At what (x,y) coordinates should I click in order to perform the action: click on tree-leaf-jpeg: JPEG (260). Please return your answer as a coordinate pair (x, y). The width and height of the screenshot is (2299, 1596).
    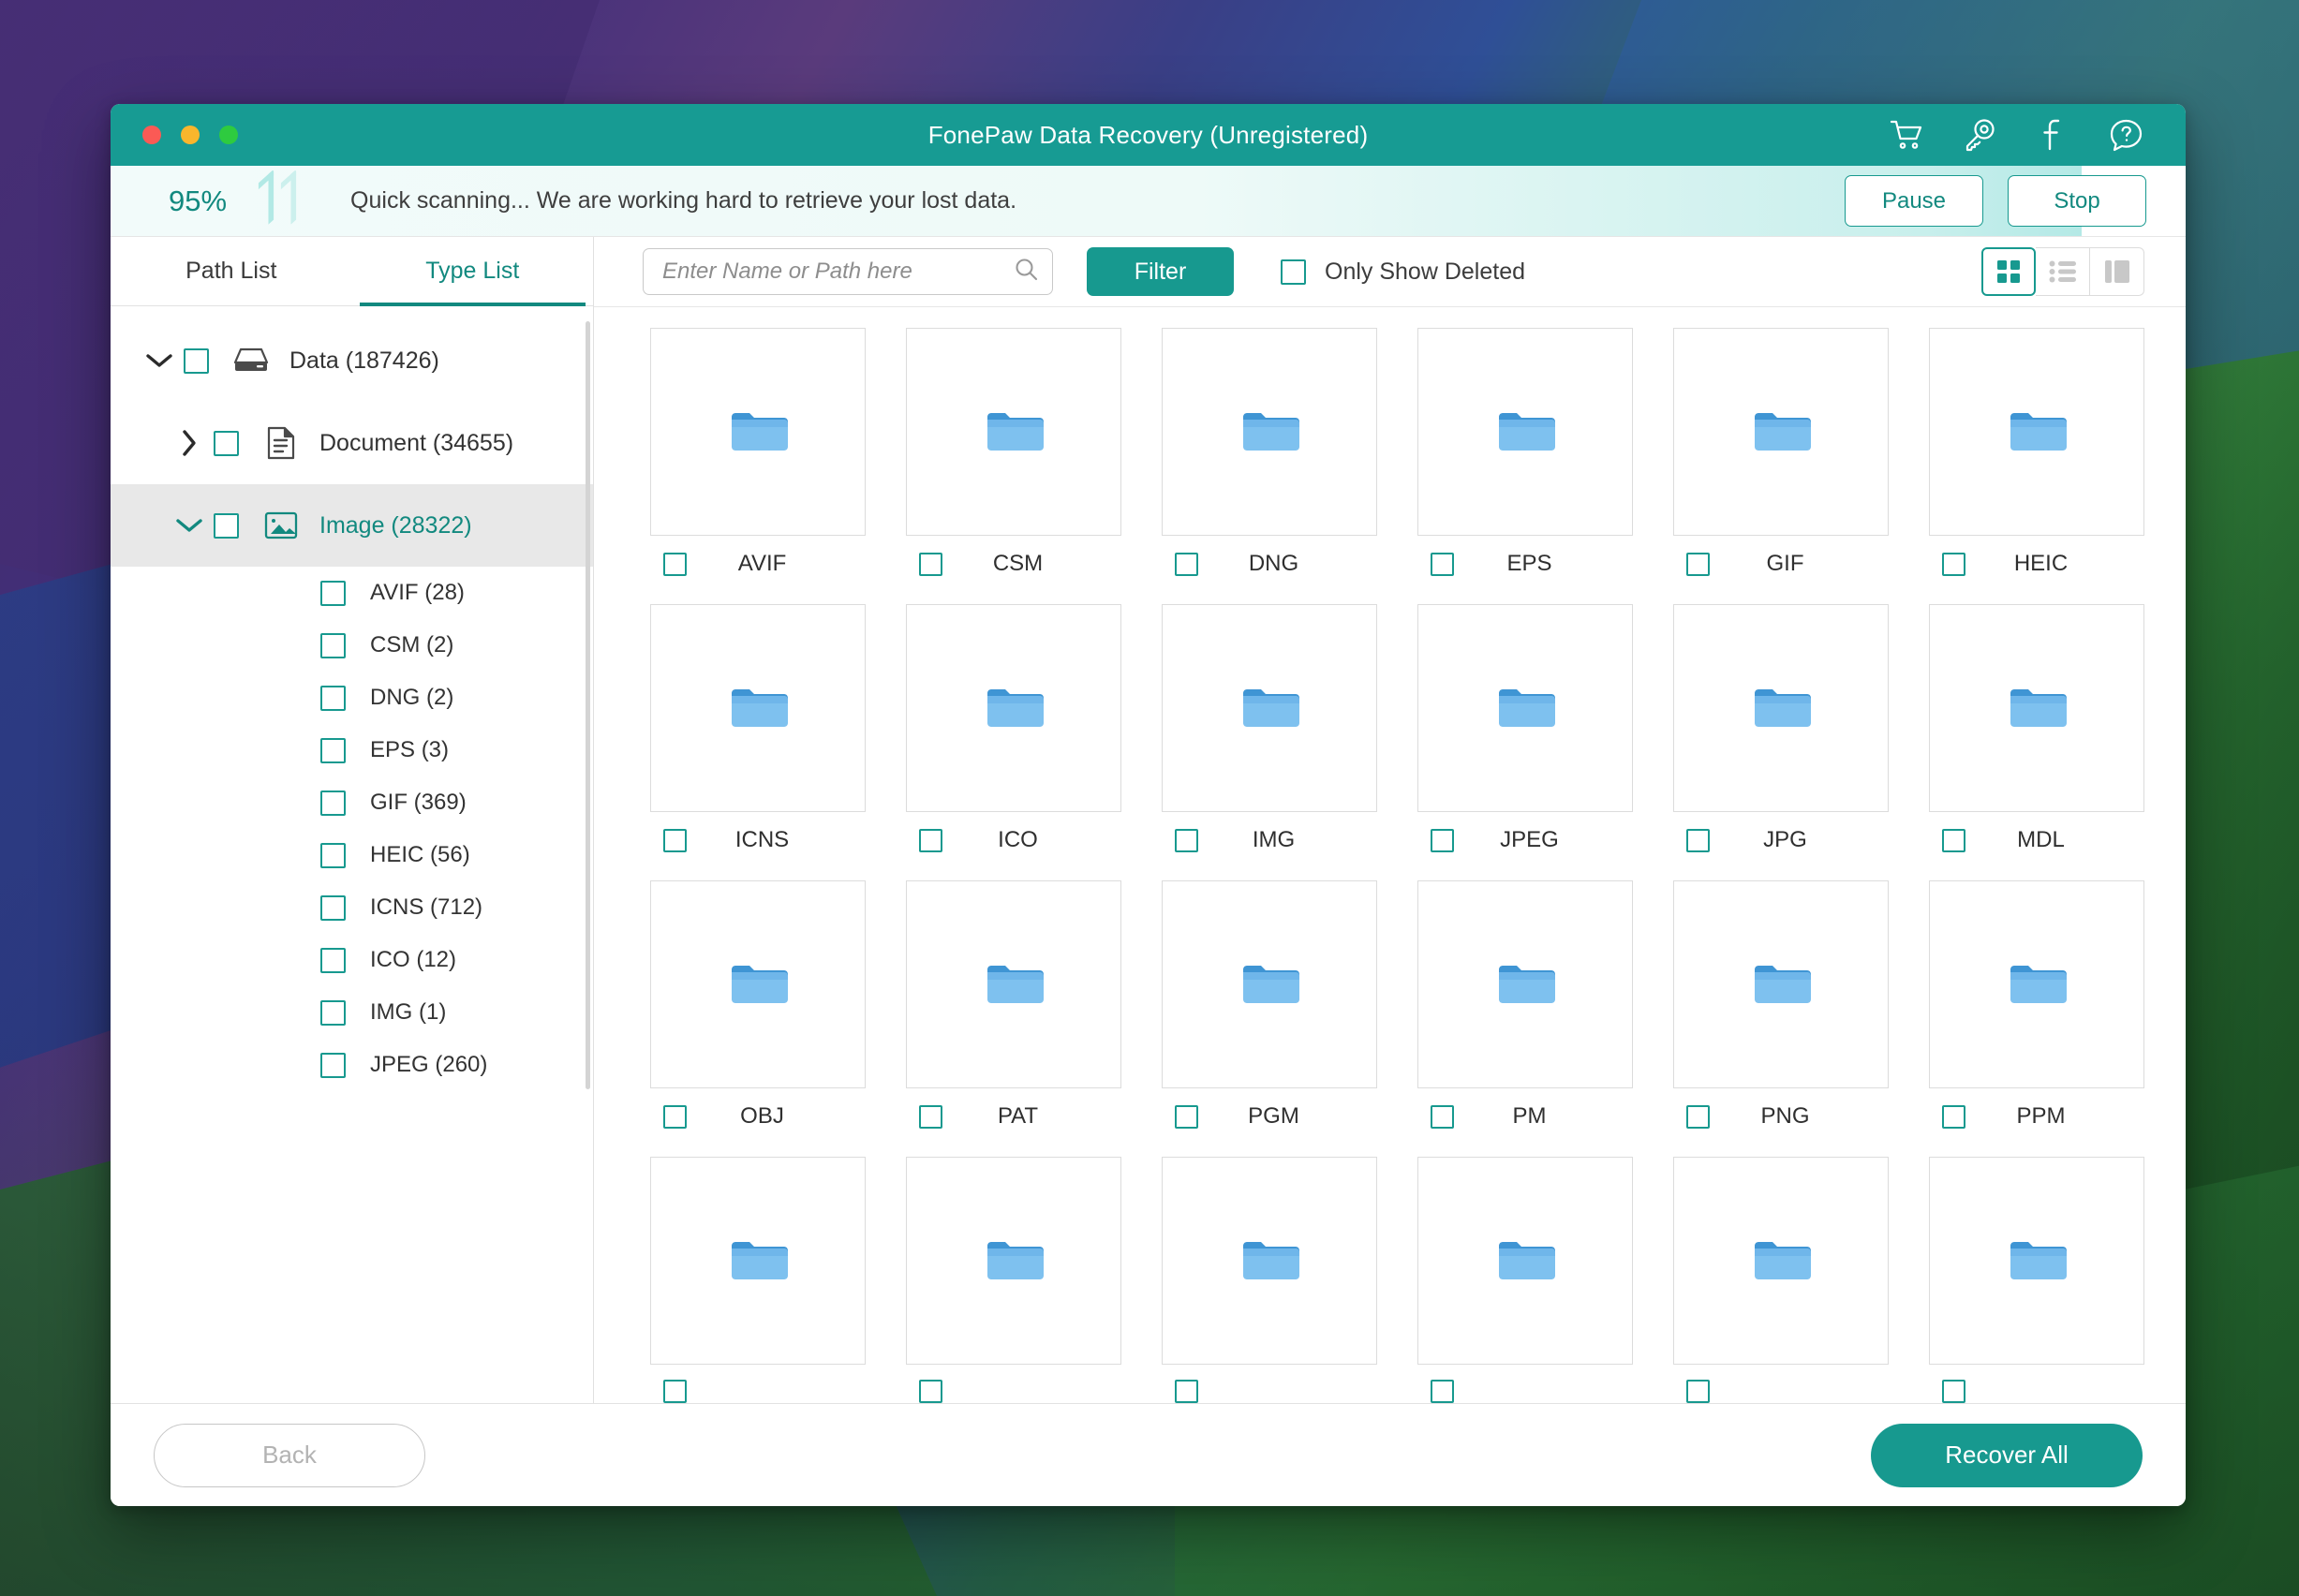
    Looking at the image, I should click on (352, 1065).